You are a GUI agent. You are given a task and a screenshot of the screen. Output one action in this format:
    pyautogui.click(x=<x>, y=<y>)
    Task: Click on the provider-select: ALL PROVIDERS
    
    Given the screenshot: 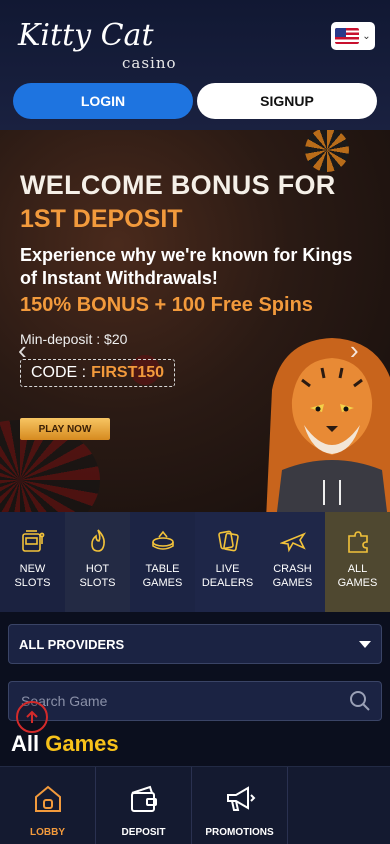 What is the action you would take?
    pyautogui.click(x=195, y=644)
    